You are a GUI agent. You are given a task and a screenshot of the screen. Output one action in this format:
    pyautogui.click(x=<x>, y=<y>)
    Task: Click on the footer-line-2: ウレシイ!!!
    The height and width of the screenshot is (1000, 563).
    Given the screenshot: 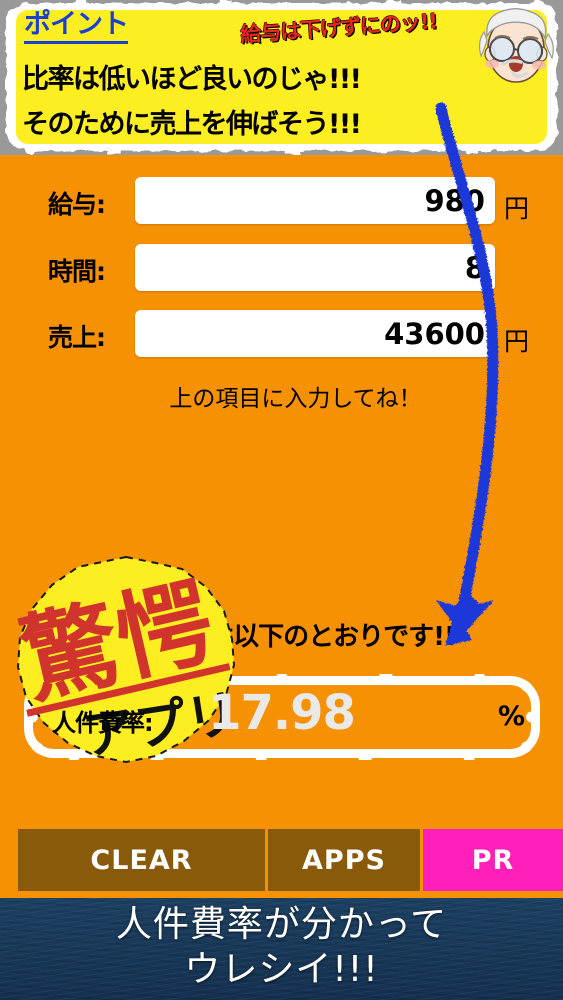 What is the action you would take?
    pyautogui.click(x=281, y=970)
    